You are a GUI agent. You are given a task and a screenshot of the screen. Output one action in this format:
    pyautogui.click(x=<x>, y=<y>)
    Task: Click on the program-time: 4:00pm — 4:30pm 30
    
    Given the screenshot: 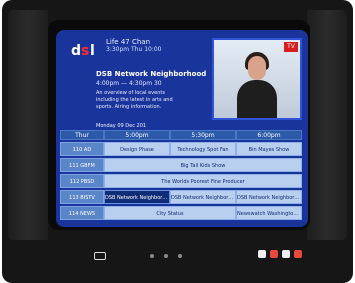 What is the action you would take?
    pyautogui.click(x=129, y=83)
    